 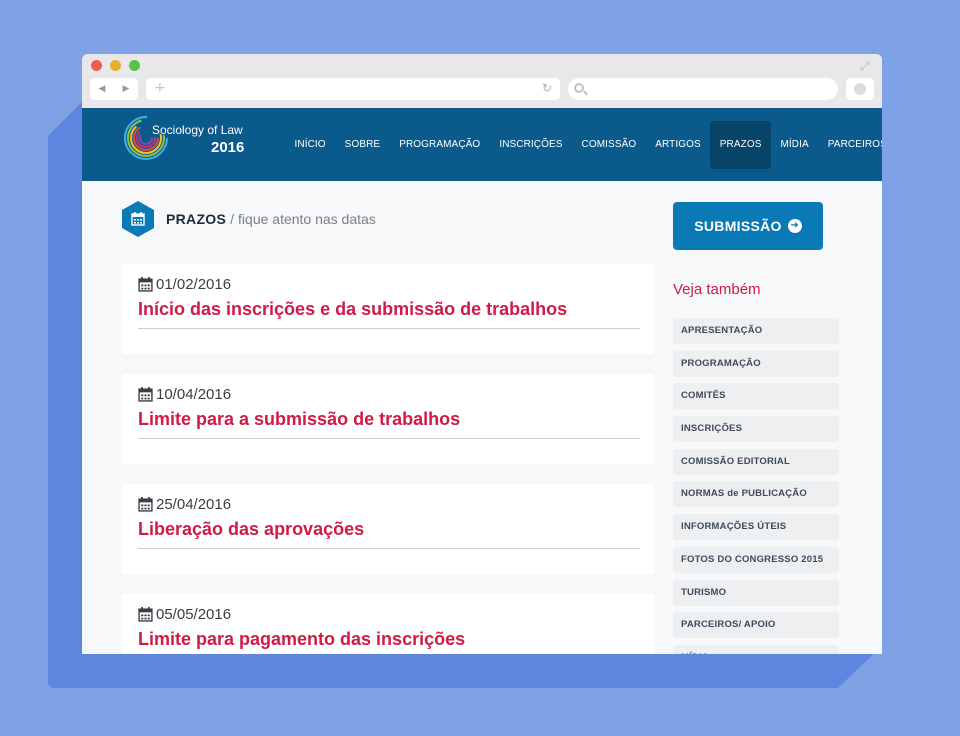 I want to click on sidebar-link-comites: COMITÊS, so click(x=756, y=396).